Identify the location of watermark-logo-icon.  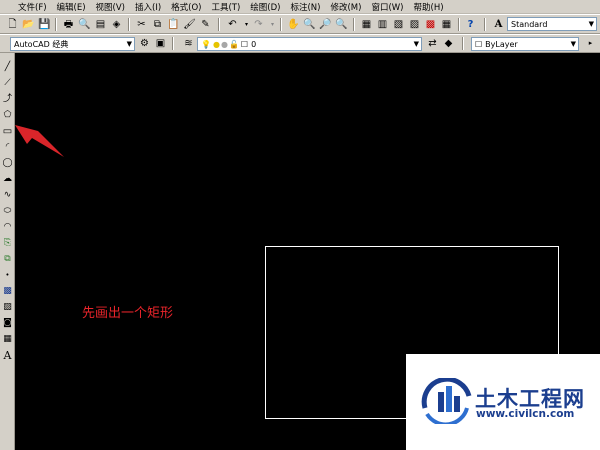
(446, 401).